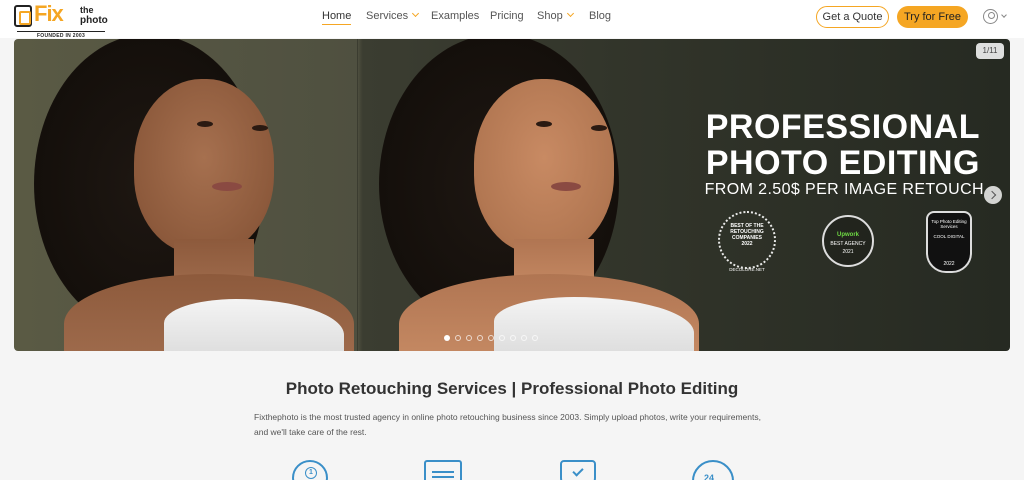  I want to click on hero-subline: FROM 2.50$ PER IMAGE RETOUCH, so click(844, 189).